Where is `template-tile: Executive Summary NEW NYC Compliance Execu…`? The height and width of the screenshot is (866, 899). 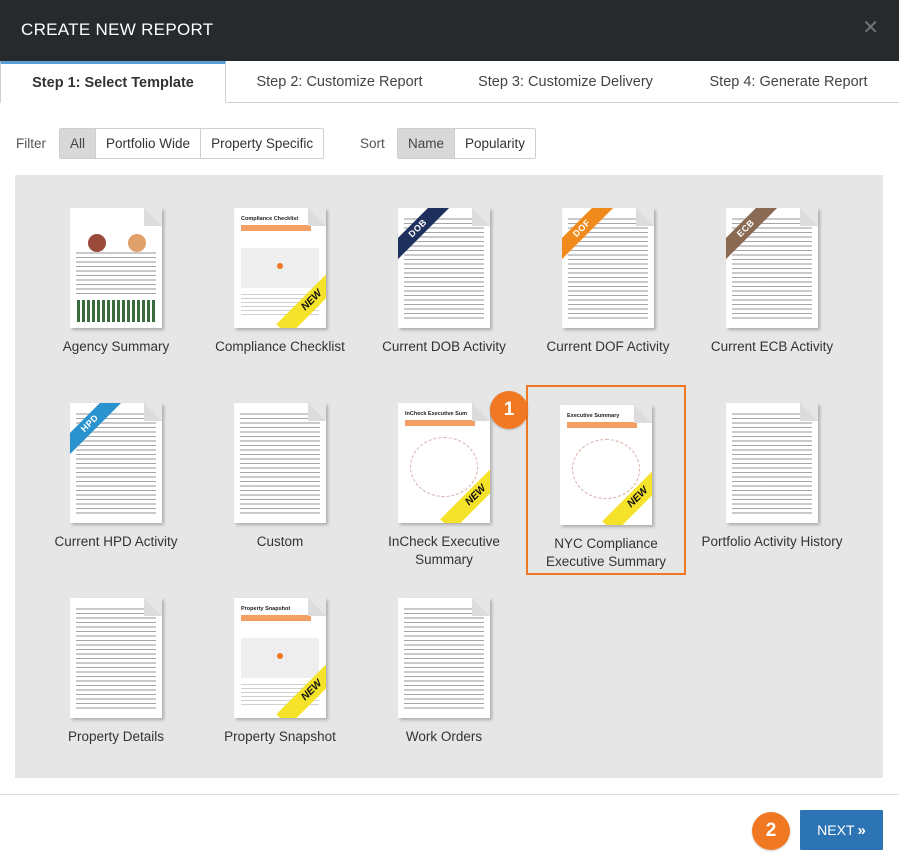
template-tile: Executive Summary NEW NYC Compliance Execu… is located at coordinates (606, 480).